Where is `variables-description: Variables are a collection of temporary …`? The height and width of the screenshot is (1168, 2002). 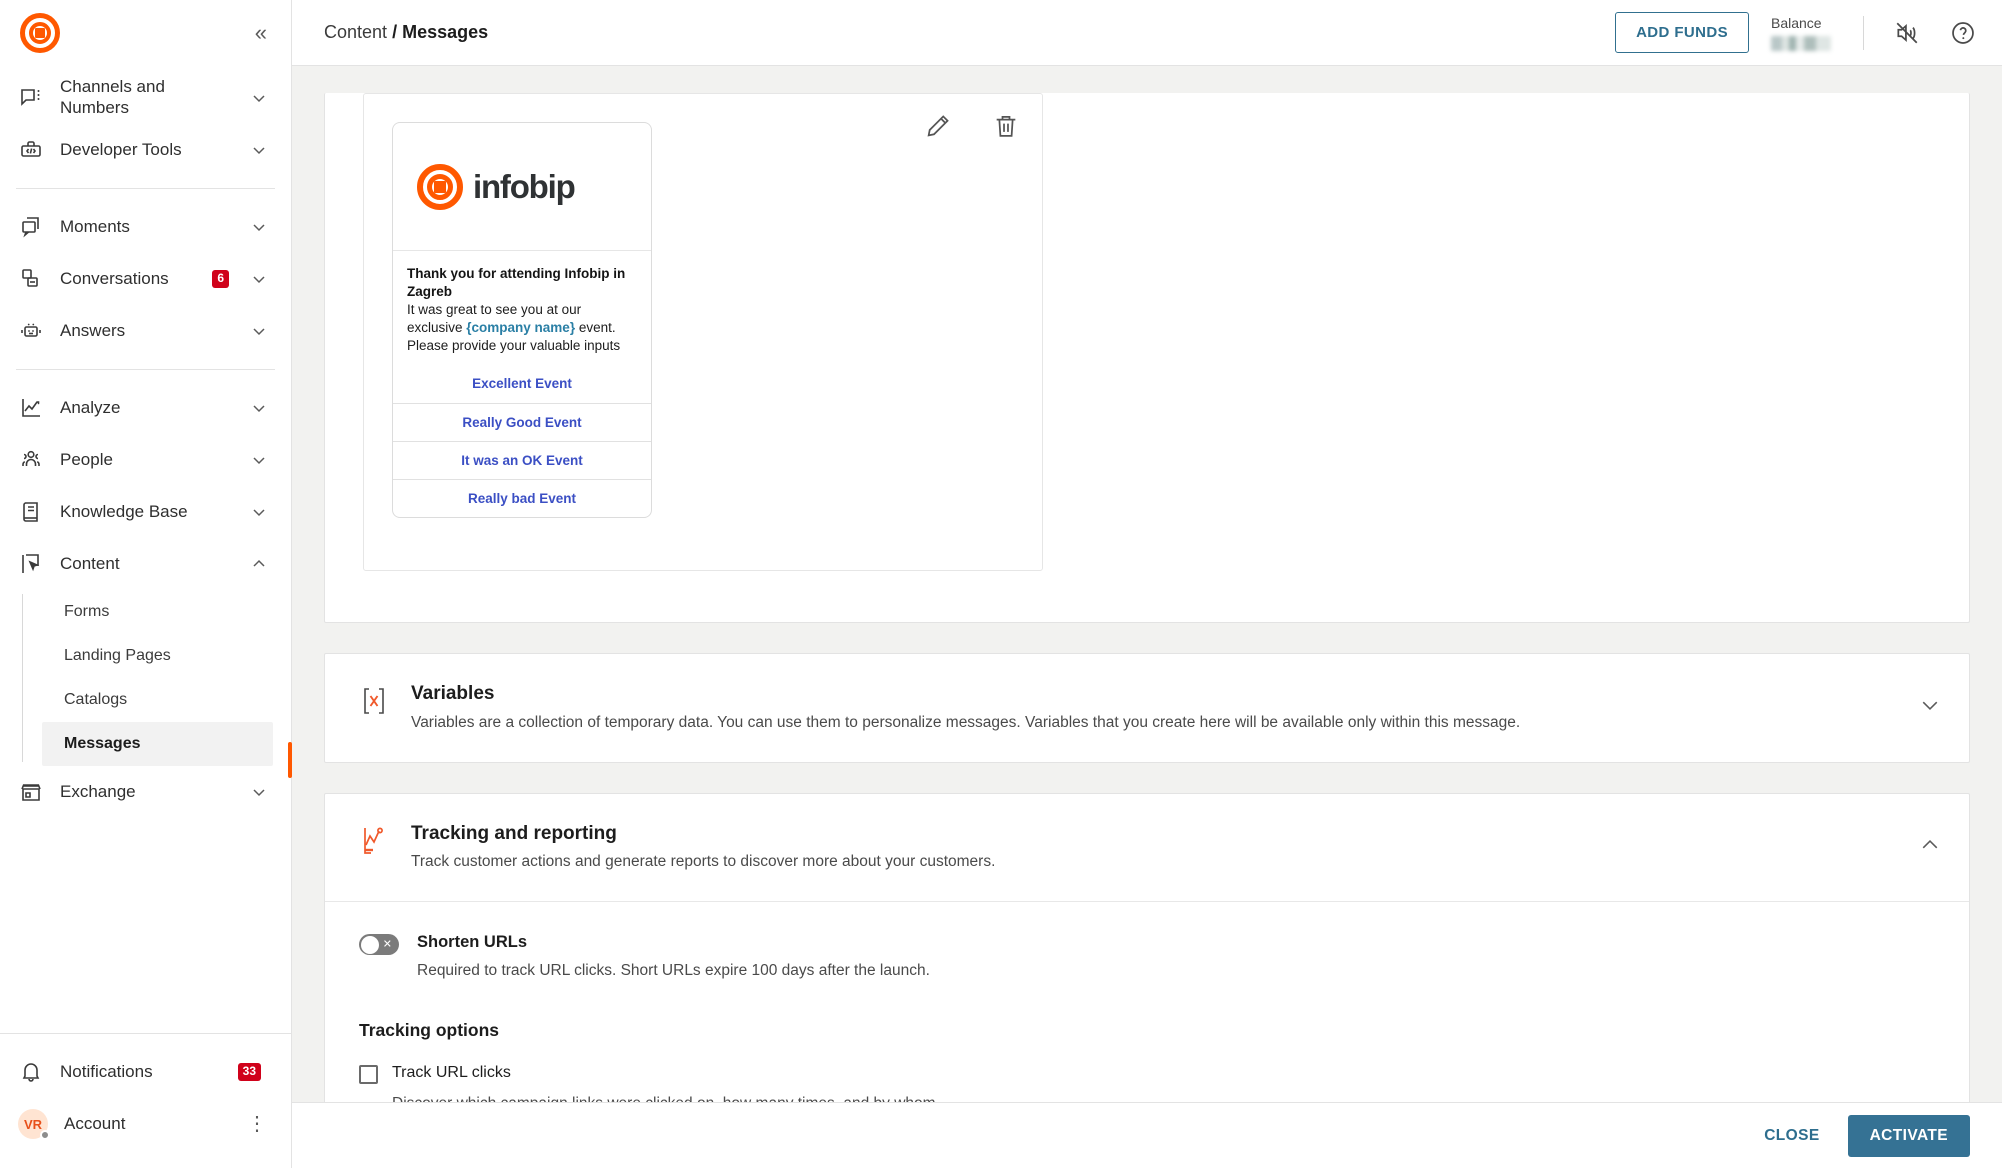
variables-description: Variables are a collection of temporary … is located at coordinates (966, 722).